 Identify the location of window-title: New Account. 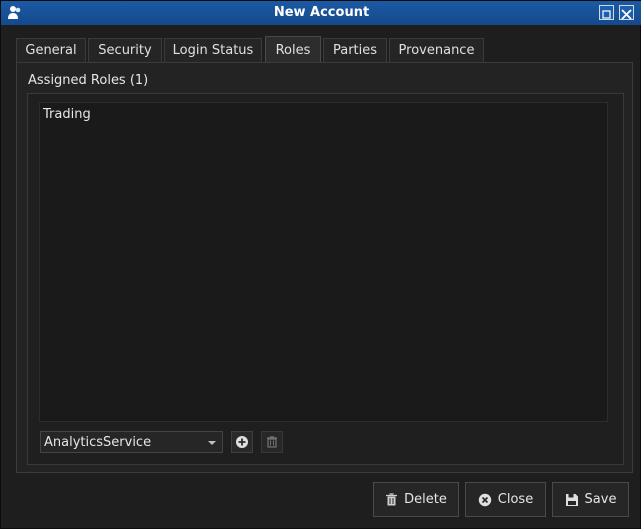
(321, 12).